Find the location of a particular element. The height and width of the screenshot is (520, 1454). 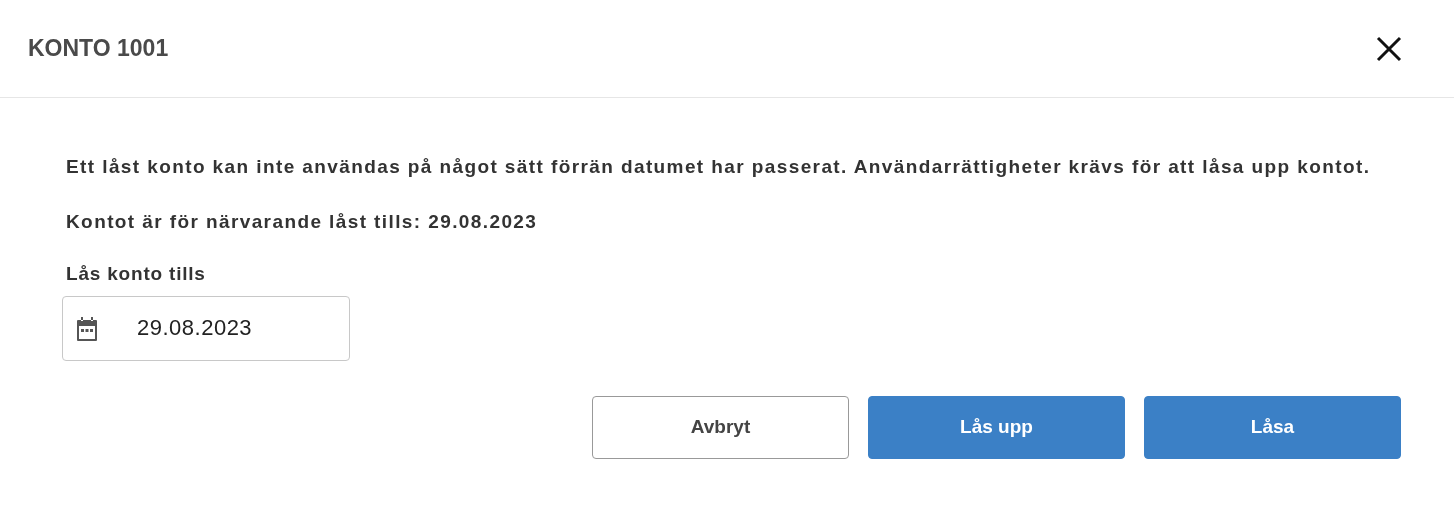

info-text: Kontot är för närvarande låst tills: 29.08.2023 is located at coordinates (302, 222).